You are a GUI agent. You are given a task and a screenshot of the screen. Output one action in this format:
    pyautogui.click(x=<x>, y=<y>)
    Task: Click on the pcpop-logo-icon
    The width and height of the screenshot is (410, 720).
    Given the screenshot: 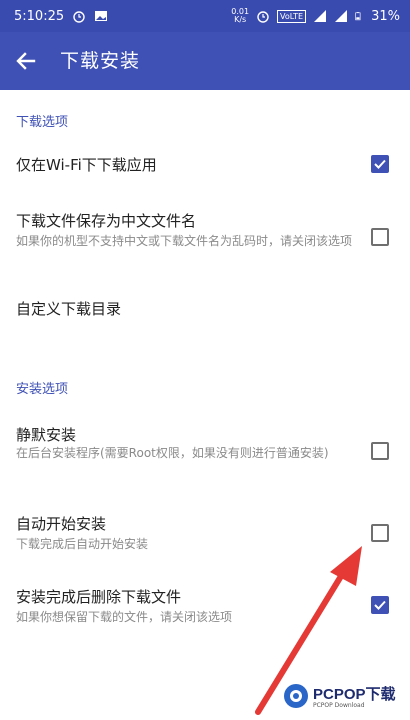 What is the action you would take?
    pyautogui.click(x=296, y=696)
    